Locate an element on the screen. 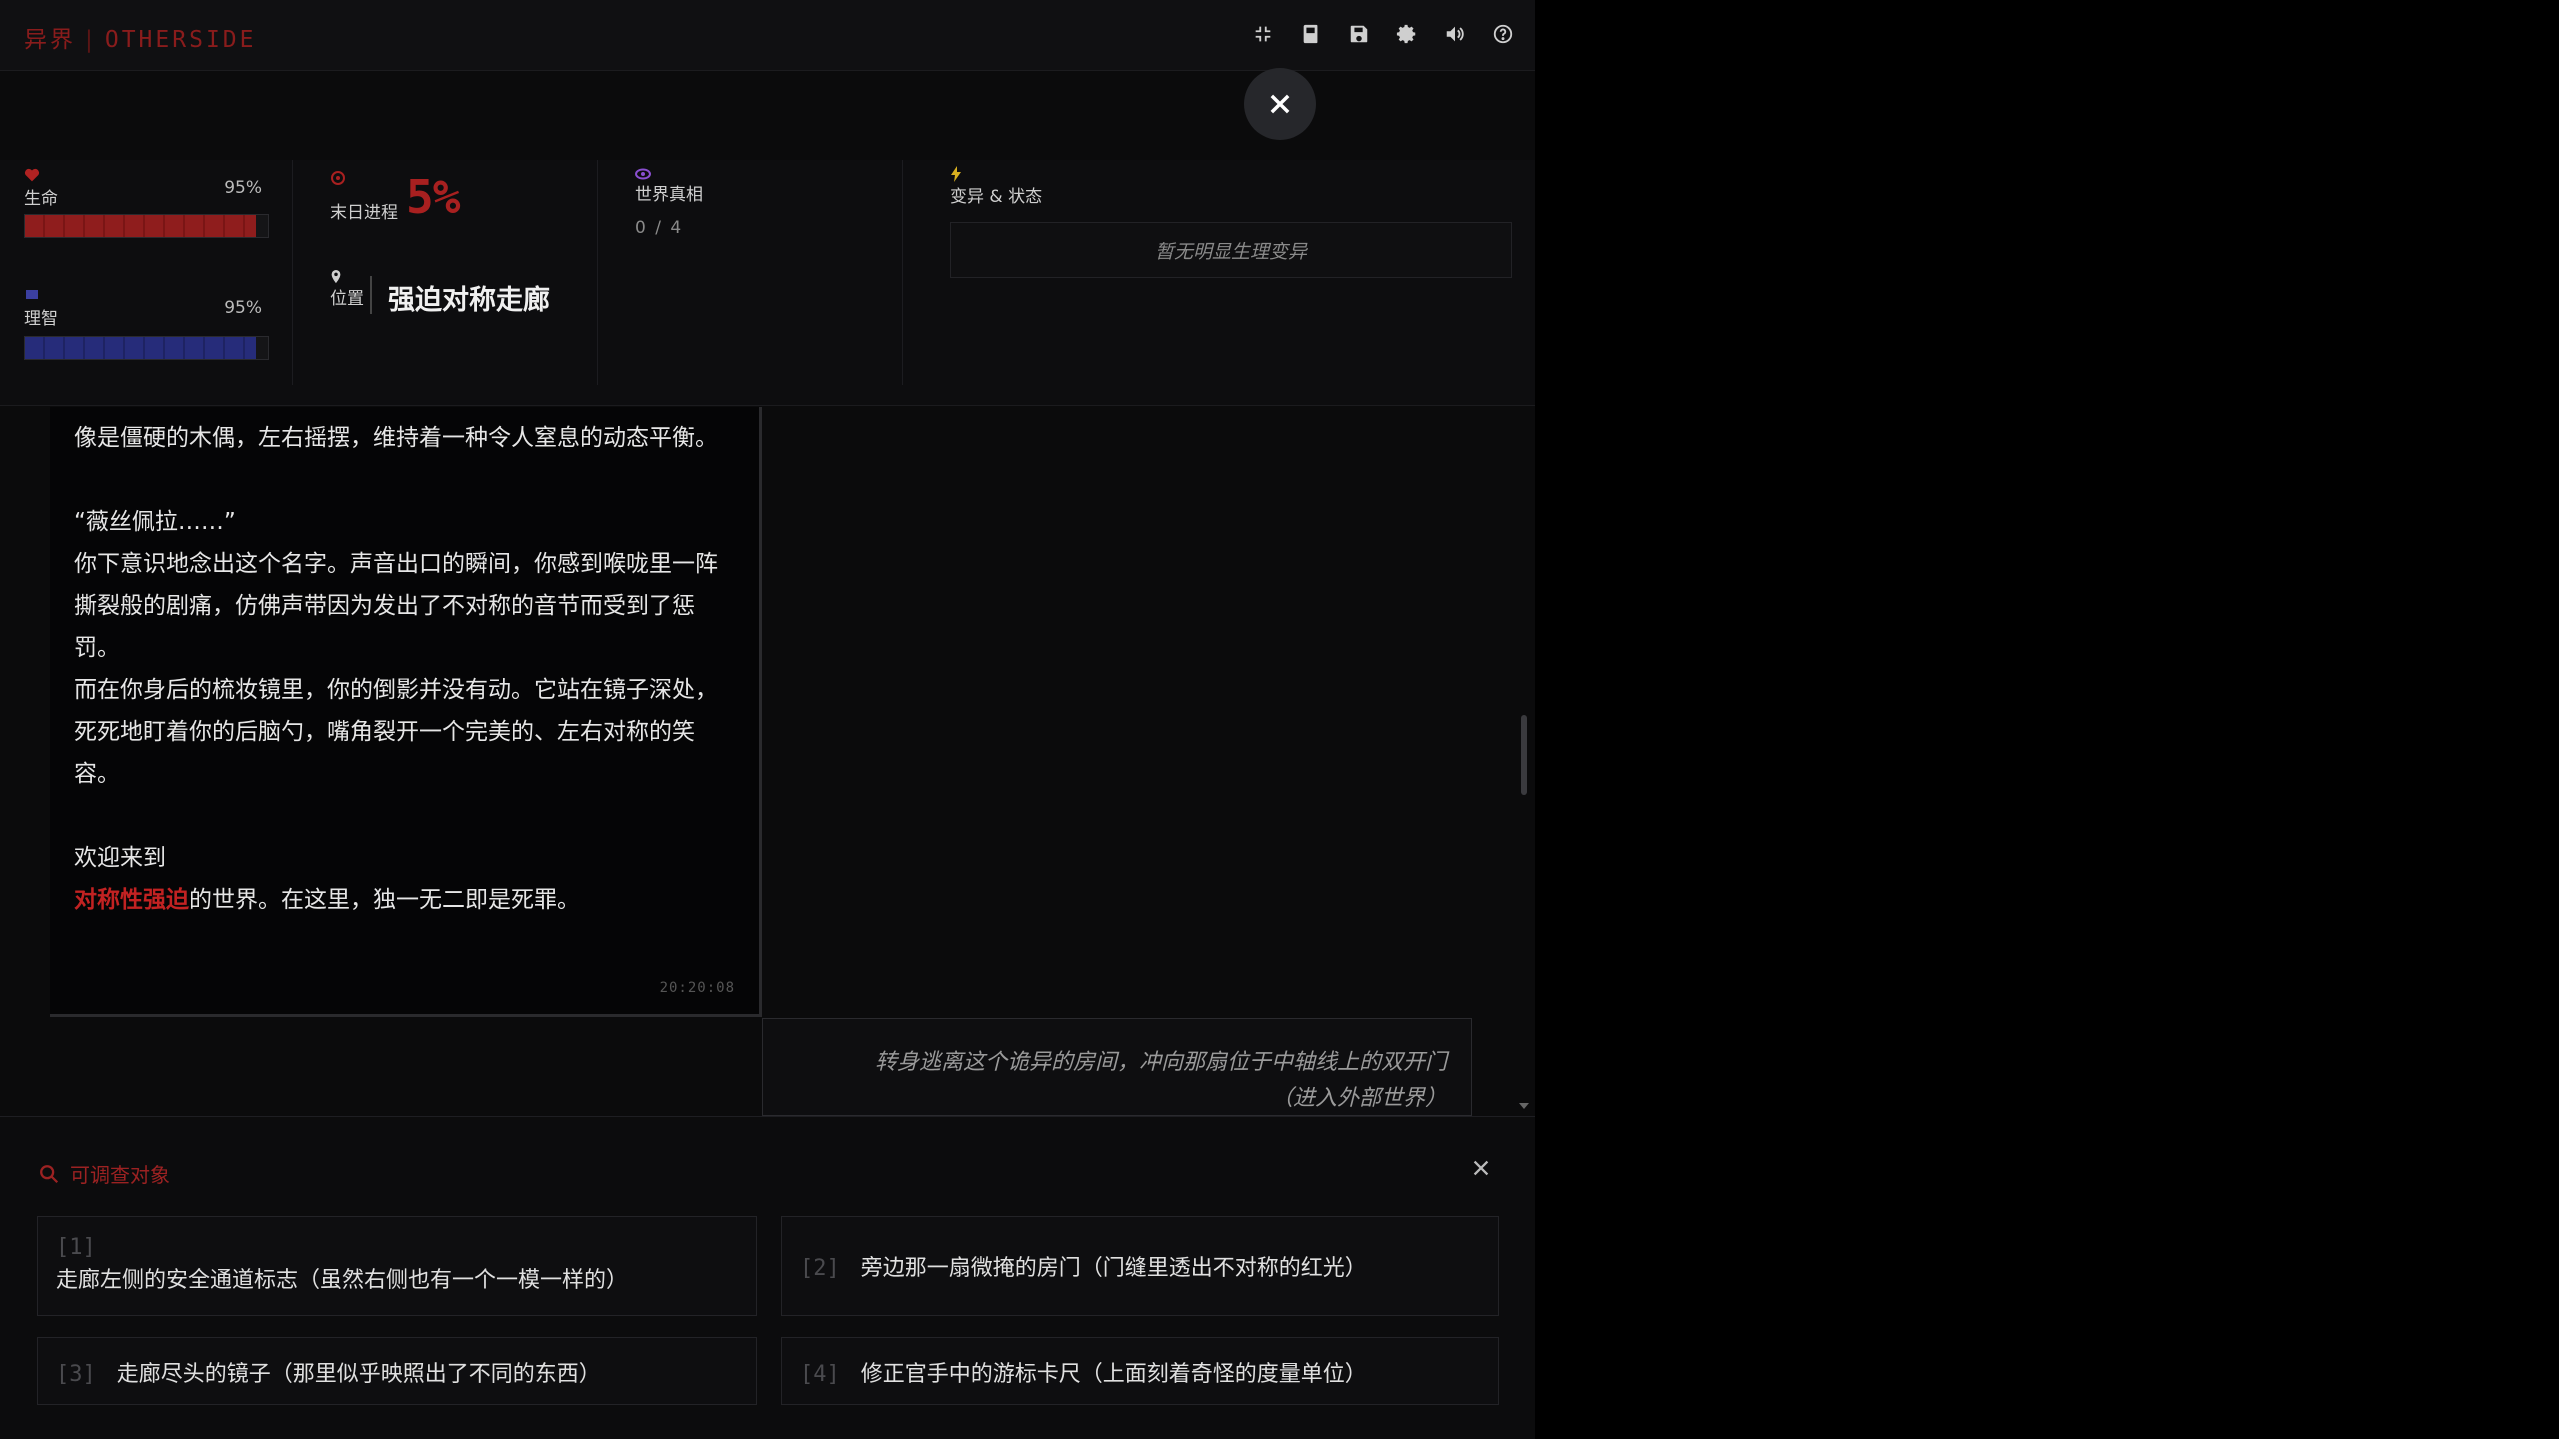  option-text: 走廊尽头的镜子（那里似乎映照出了不同的东西） is located at coordinates (358, 1374).